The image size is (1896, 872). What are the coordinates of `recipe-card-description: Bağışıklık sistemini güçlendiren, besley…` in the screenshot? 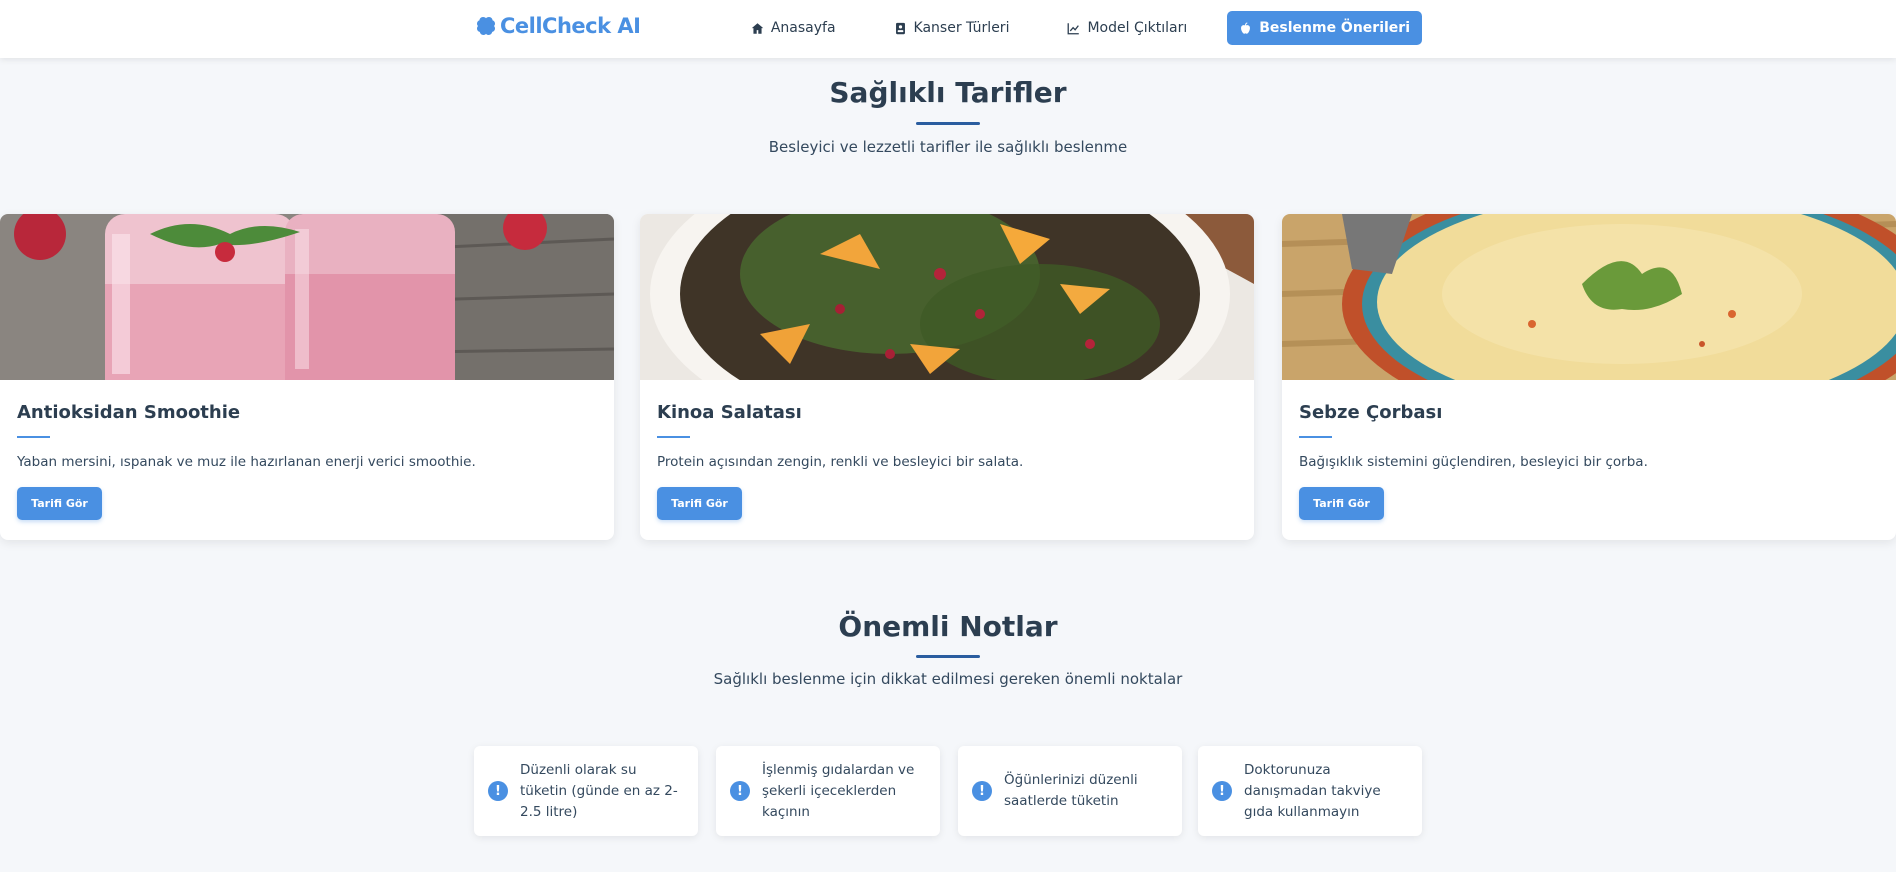 It's located at (1473, 462).